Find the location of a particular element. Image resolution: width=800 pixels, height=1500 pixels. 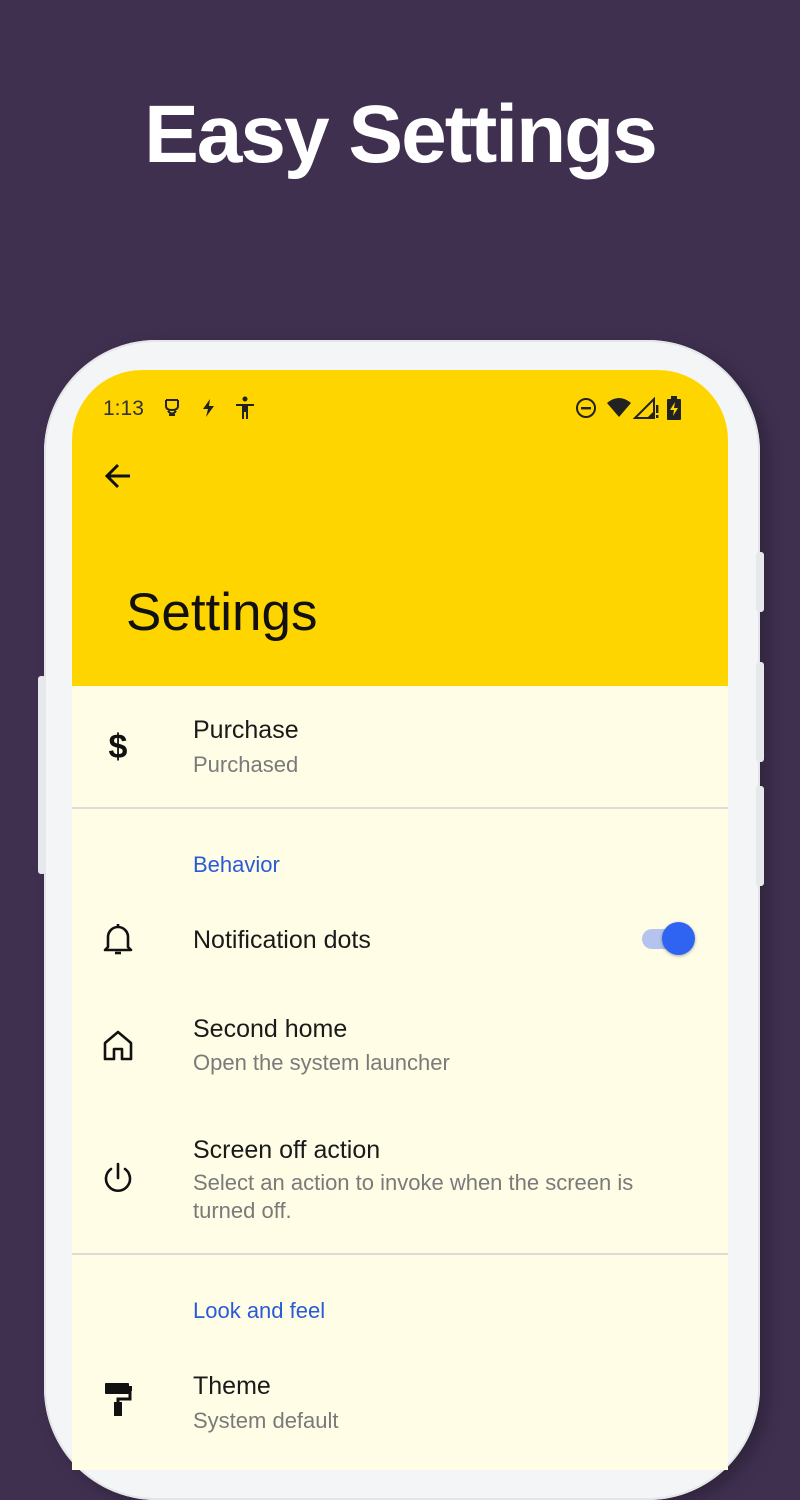

screen-off-action-title: Screen off action is located at coordinates (287, 1150).